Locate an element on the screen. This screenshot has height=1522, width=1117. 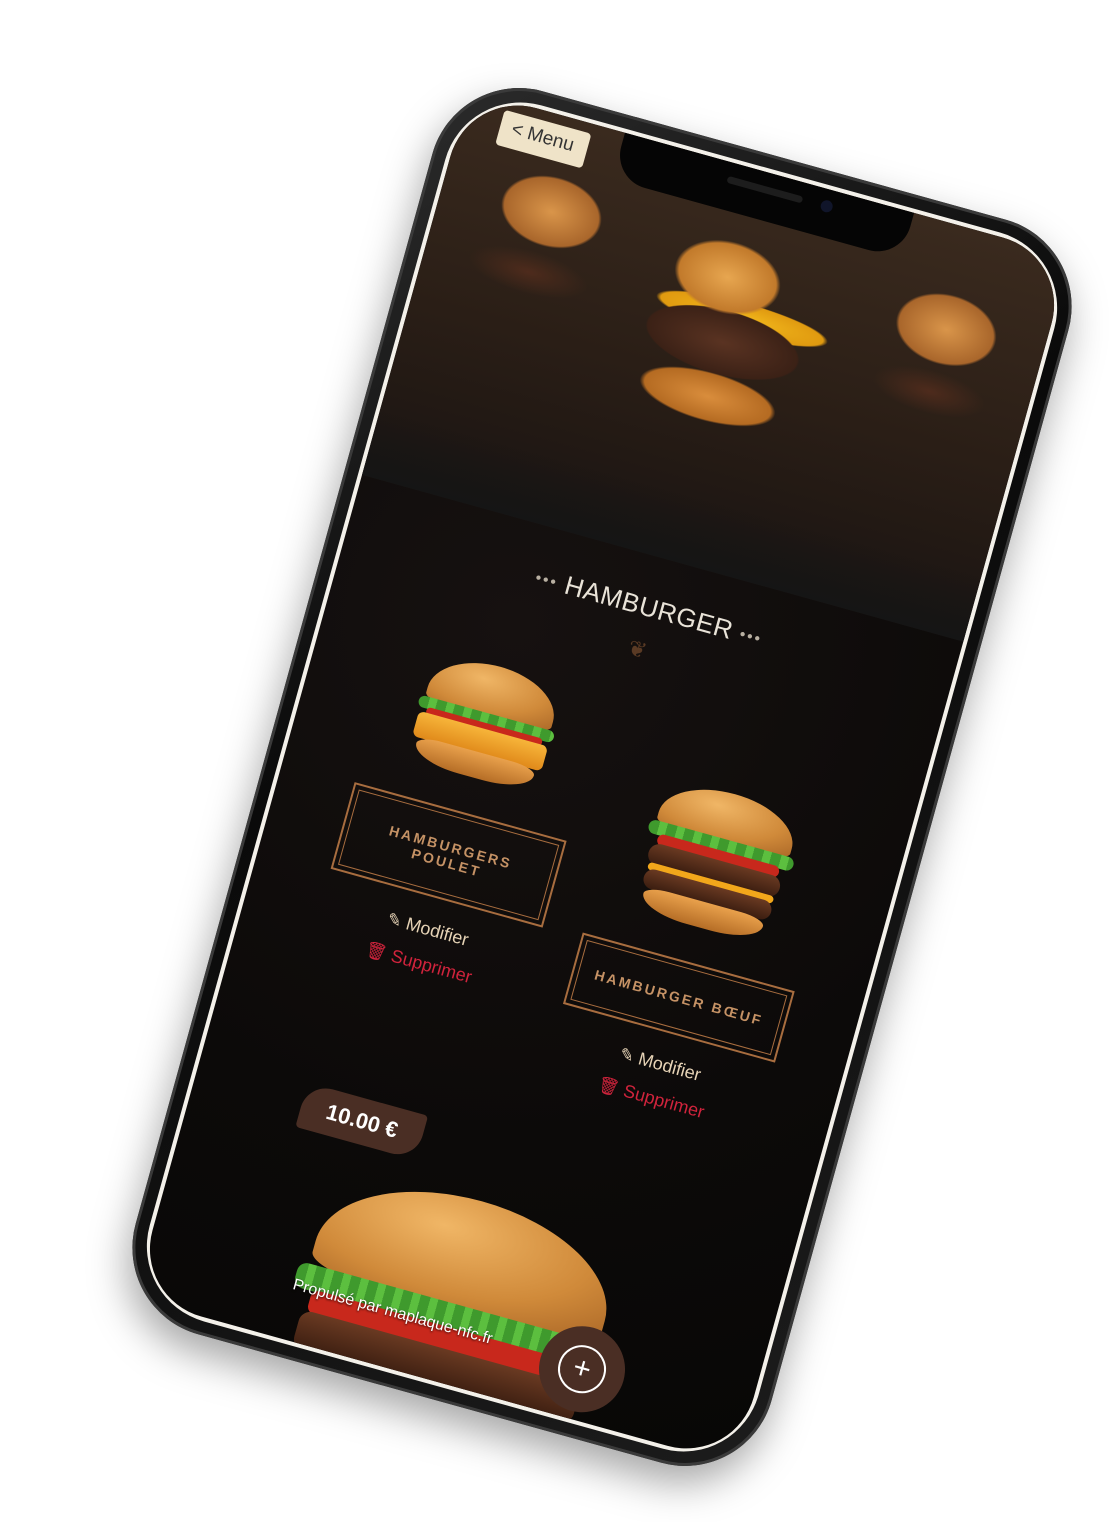
chicken-burger-image is located at coordinates (485, 722).